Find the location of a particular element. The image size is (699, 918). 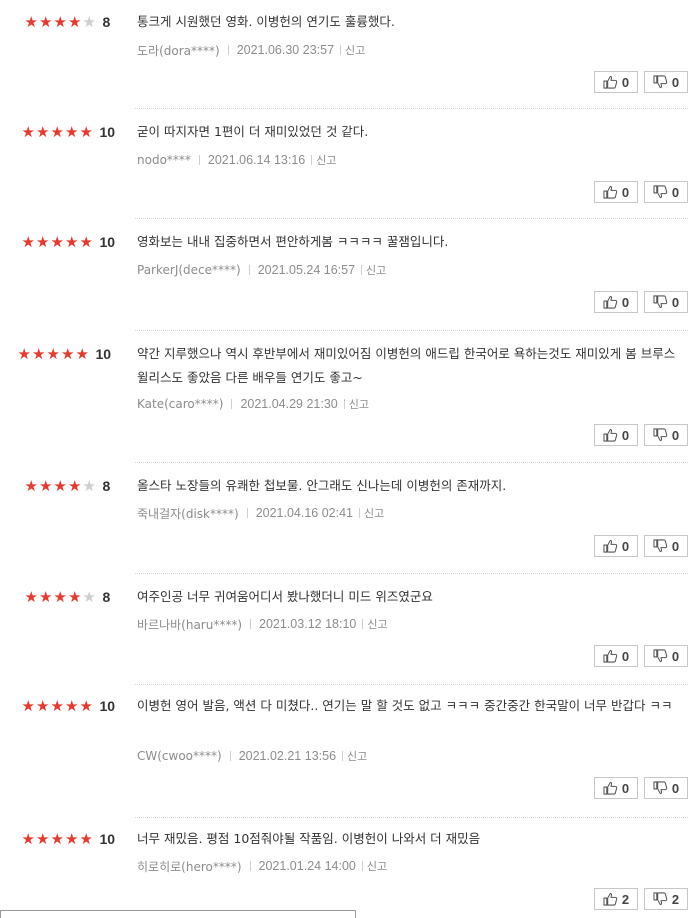

review-meta: 도라(dora****) 2021.06.30 23:57 신고 is located at coordinates (251, 50).